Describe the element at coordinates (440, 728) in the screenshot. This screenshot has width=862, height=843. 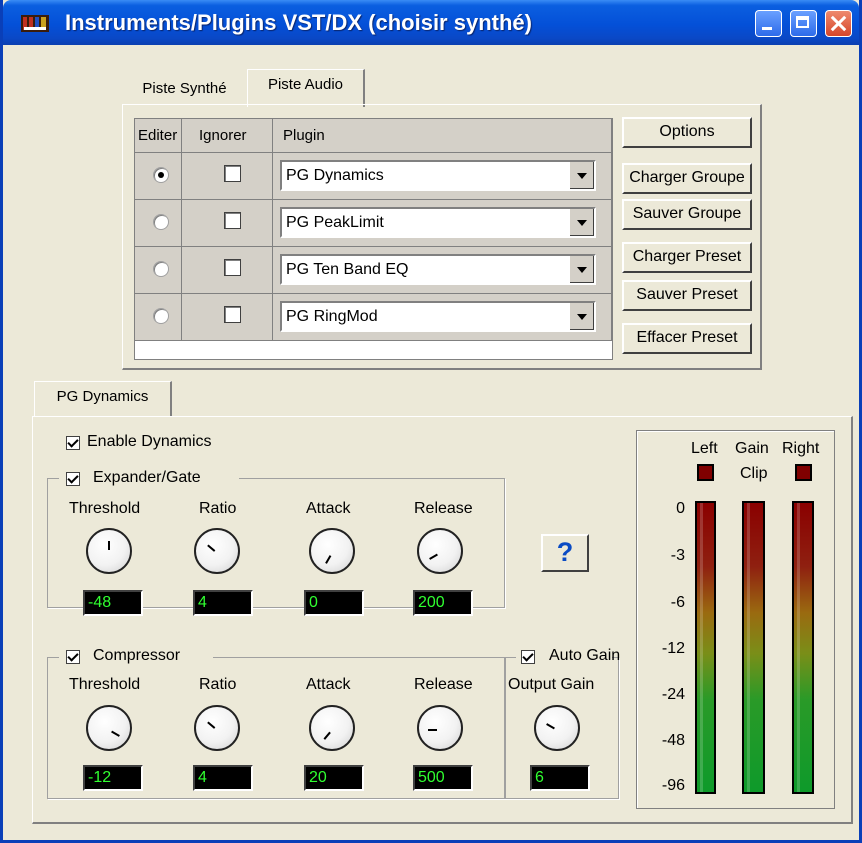
I see `compressor-release-knob` at that location.